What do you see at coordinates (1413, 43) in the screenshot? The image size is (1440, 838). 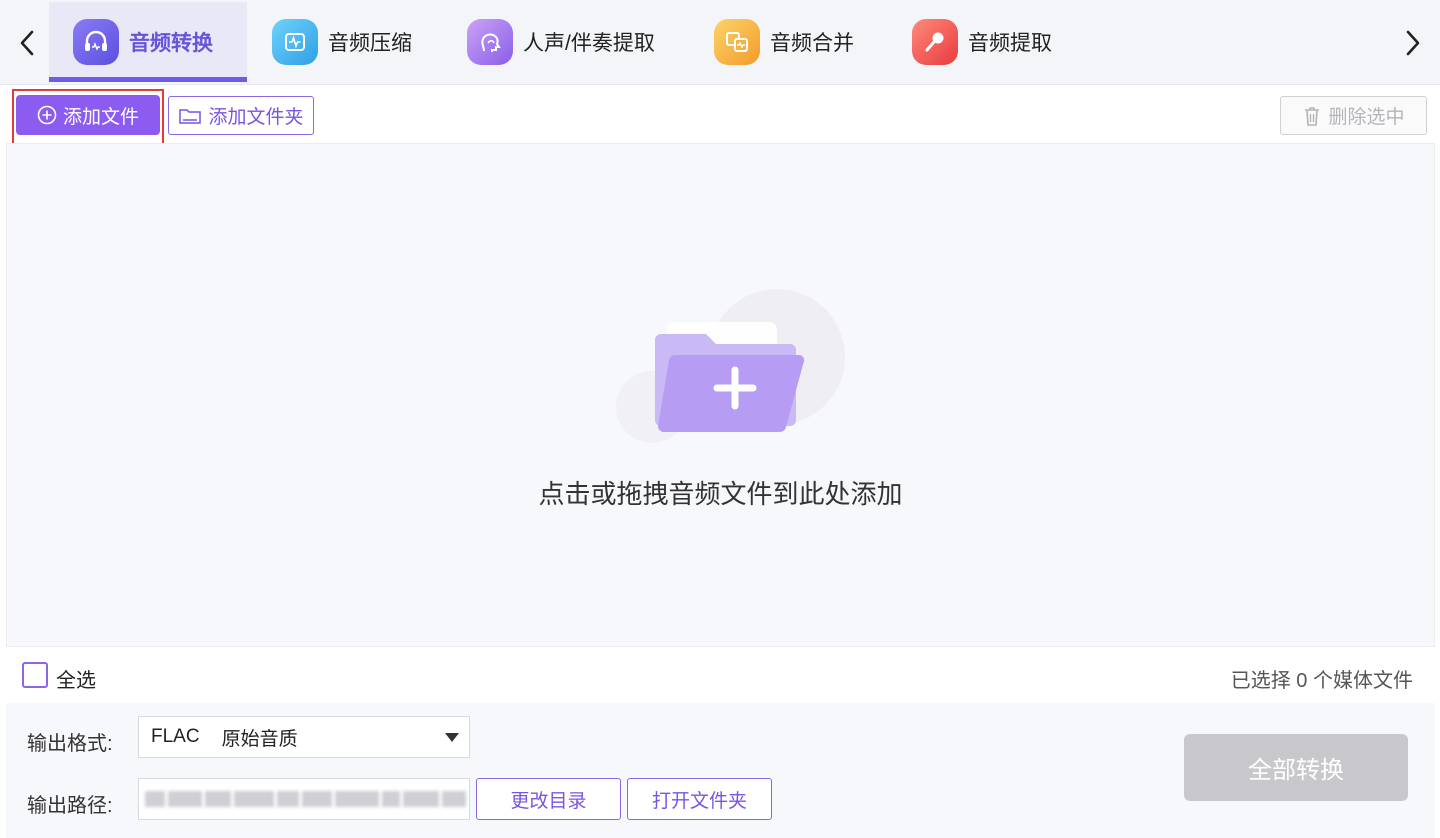 I see `scroll-right-arrow-icon` at bounding box center [1413, 43].